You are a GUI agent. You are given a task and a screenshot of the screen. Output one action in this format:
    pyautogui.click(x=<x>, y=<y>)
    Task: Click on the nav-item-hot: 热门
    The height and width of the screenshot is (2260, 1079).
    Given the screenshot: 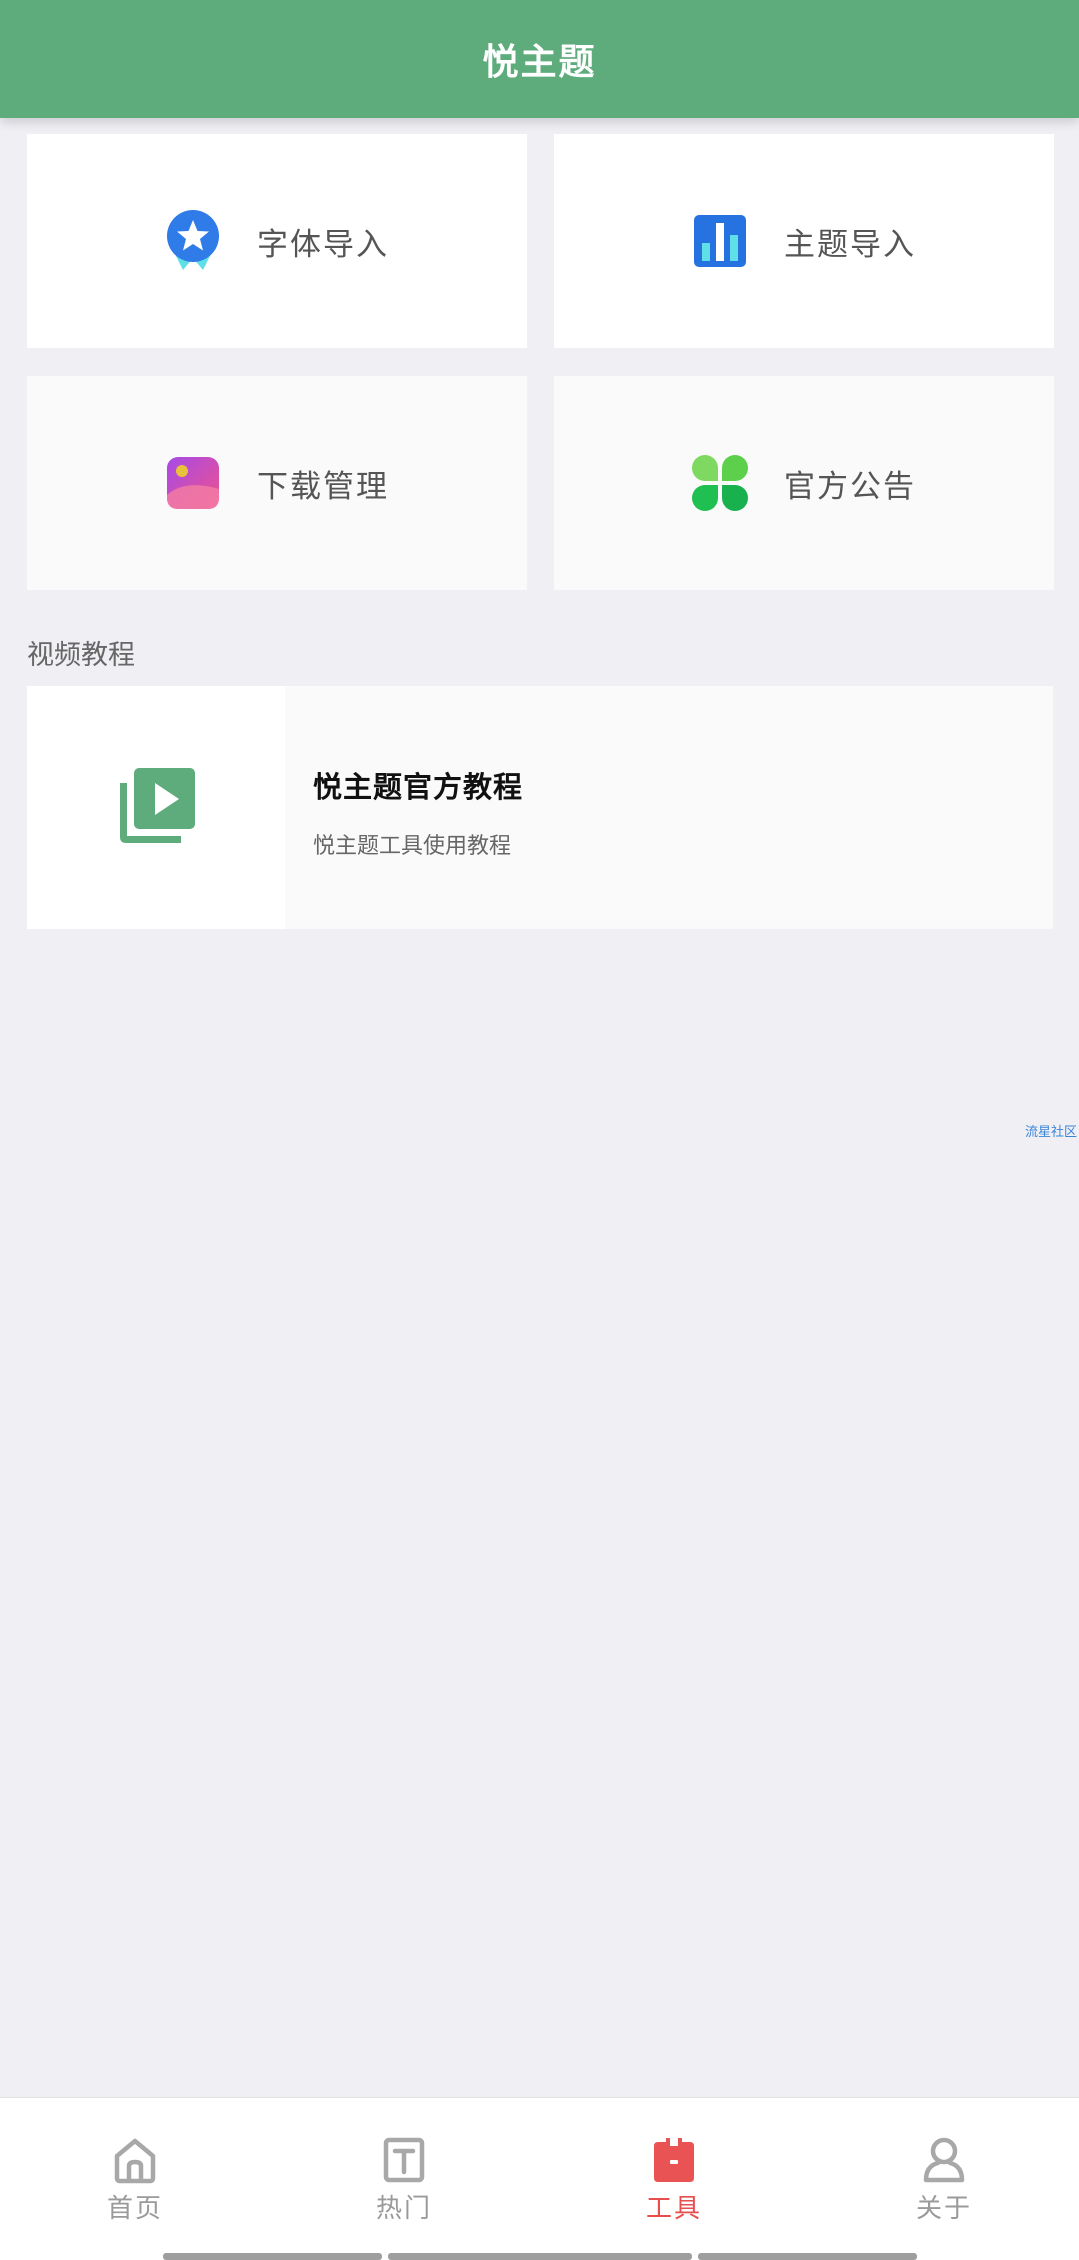 What is the action you would take?
    pyautogui.click(x=404, y=2180)
    